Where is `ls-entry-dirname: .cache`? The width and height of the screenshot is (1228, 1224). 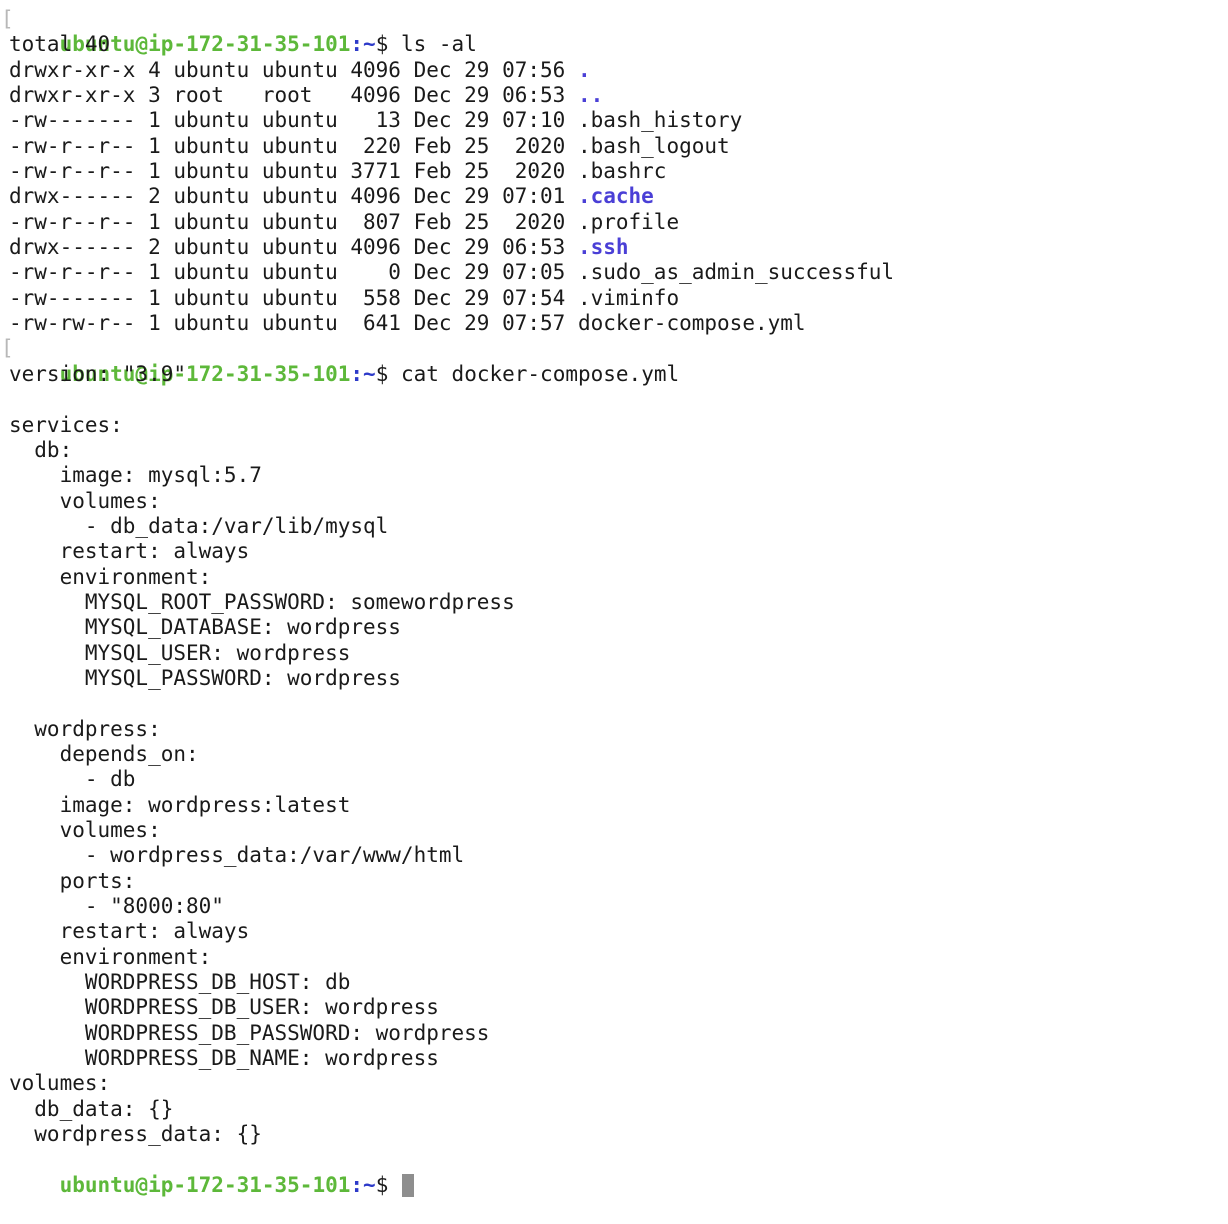
ls-entry-dirname: .cache is located at coordinates (615, 196).